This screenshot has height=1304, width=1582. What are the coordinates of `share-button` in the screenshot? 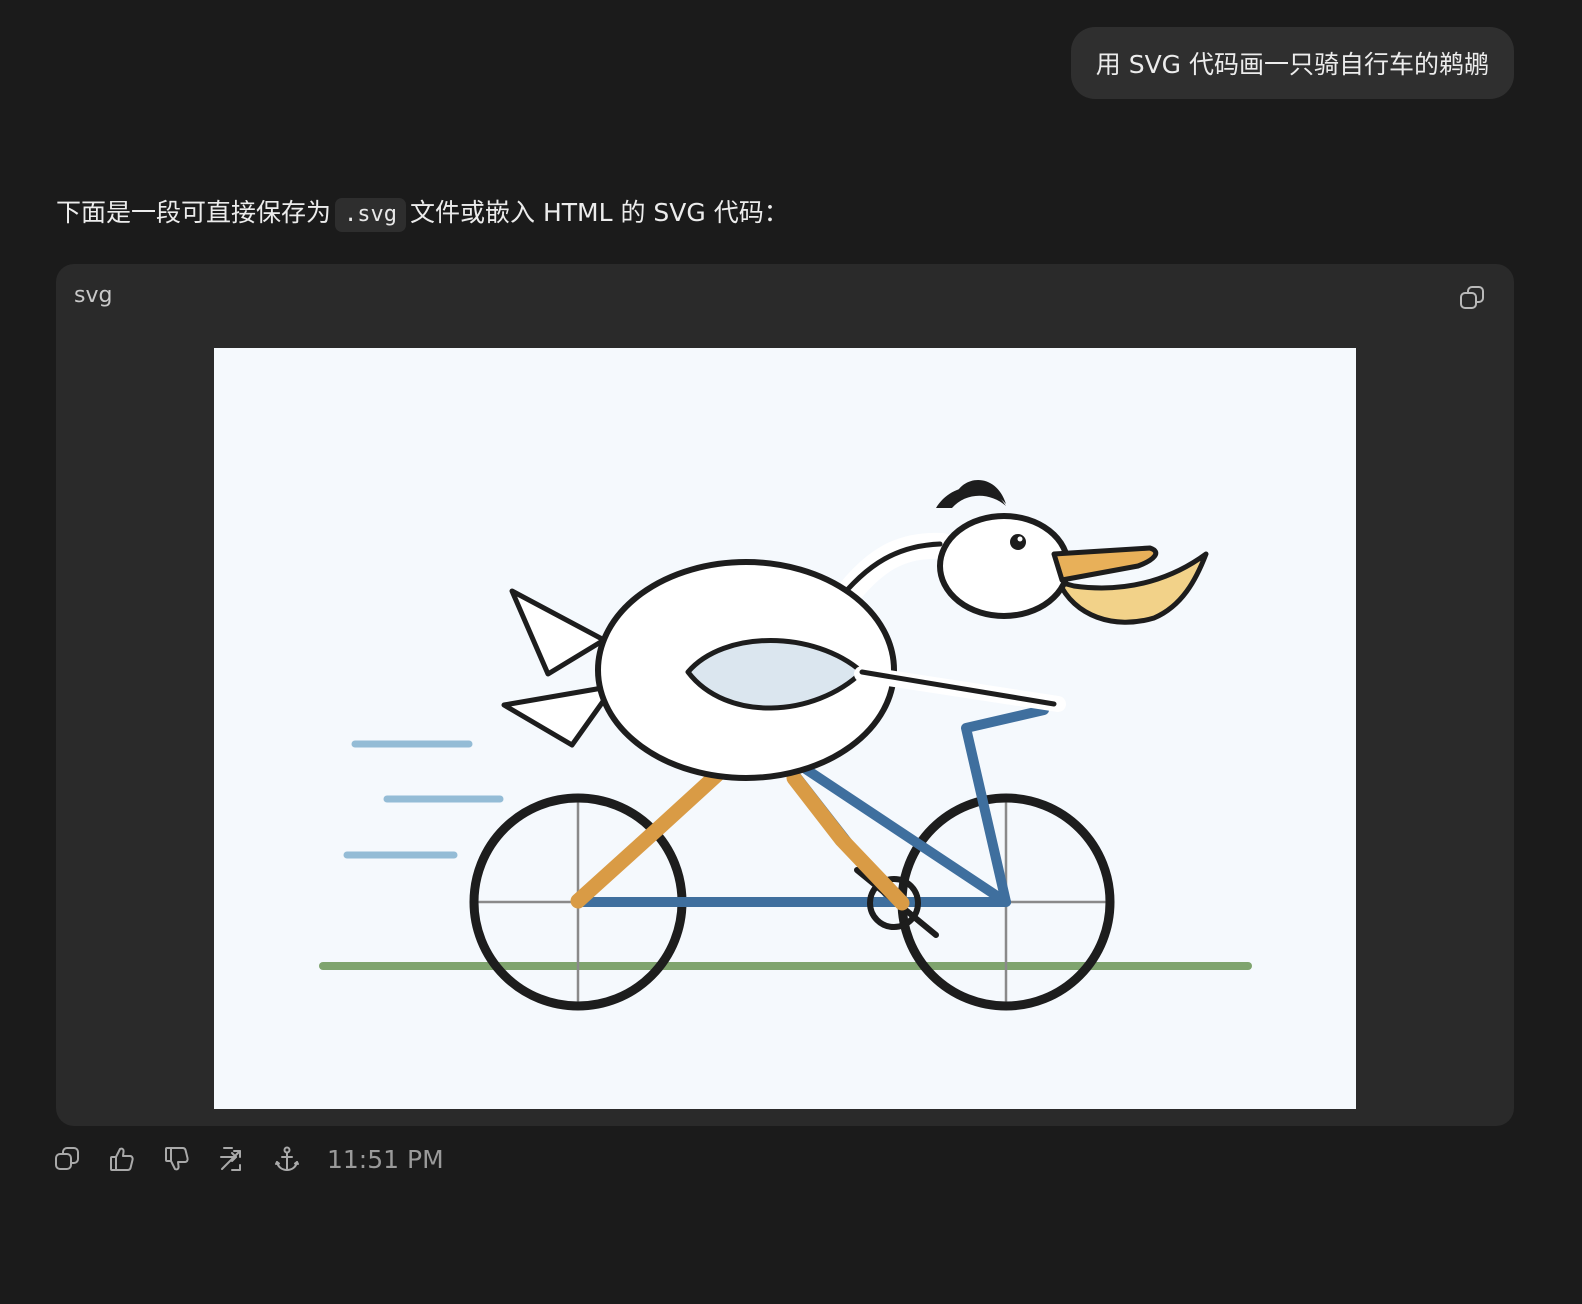 It's located at (232, 1159).